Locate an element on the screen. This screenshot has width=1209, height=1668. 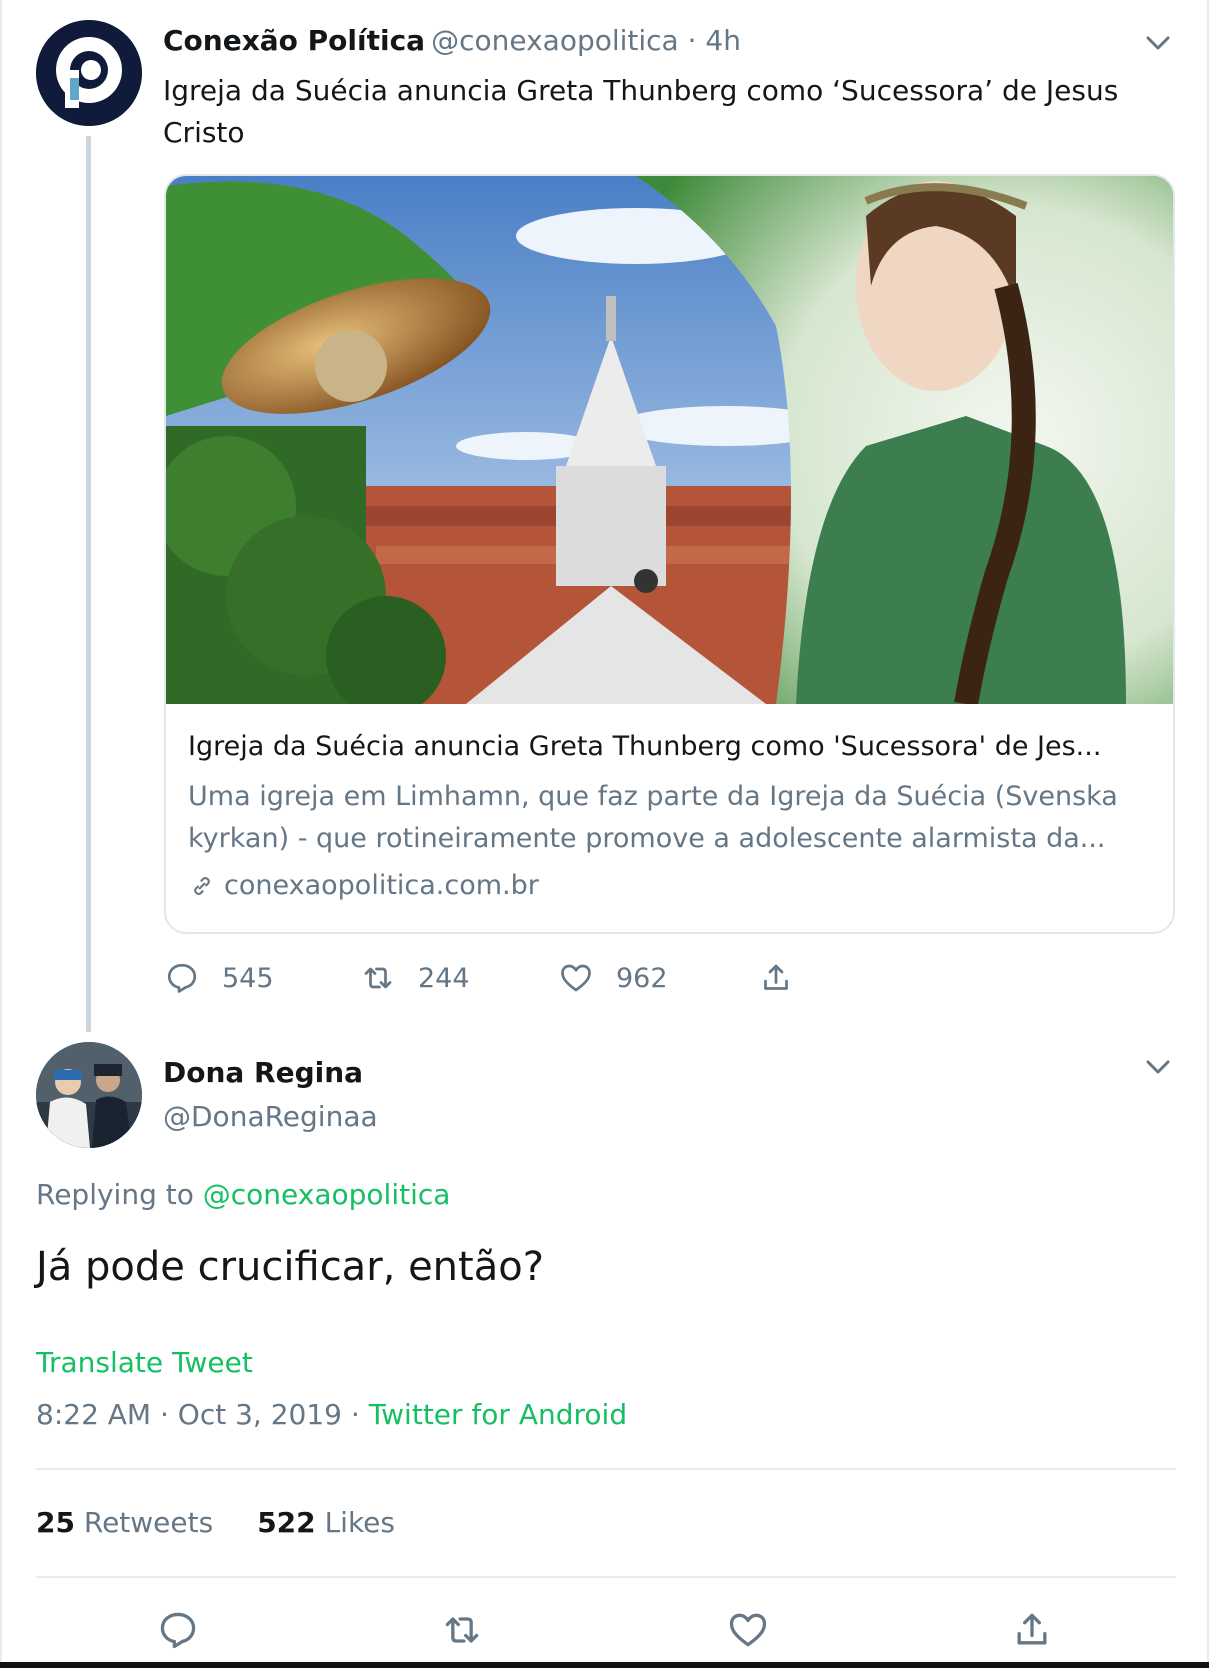
likes-stat: 522 Likes is located at coordinates (326, 1522).